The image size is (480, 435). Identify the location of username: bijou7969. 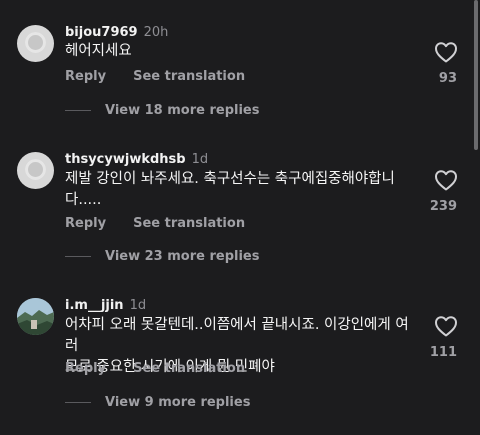
(101, 32).